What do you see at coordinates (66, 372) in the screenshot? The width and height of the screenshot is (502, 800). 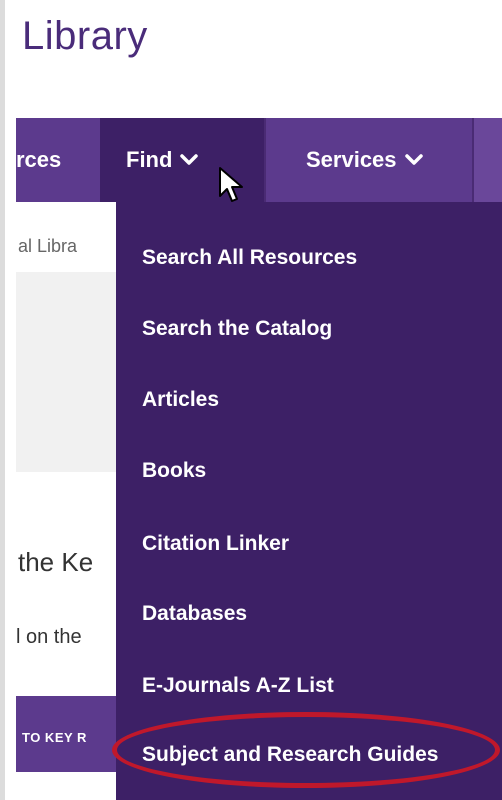 I see `hero-image` at bounding box center [66, 372].